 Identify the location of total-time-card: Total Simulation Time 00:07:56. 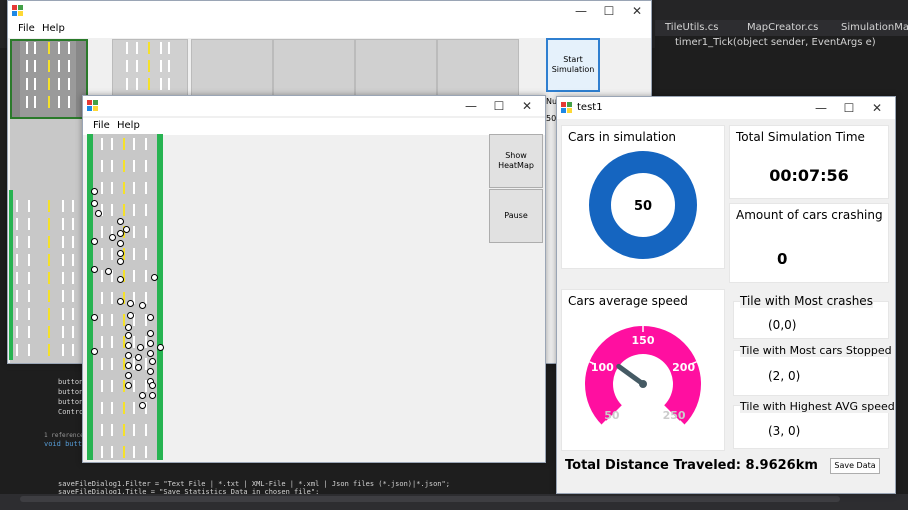
(809, 162).